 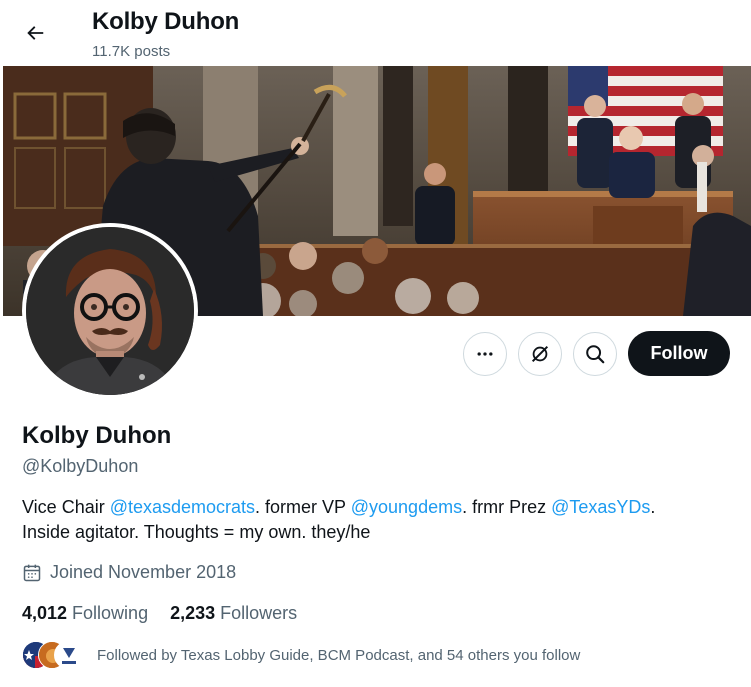 What do you see at coordinates (80, 466) in the screenshot?
I see `profile-handle: @KolbyDuhon` at bounding box center [80, 466].